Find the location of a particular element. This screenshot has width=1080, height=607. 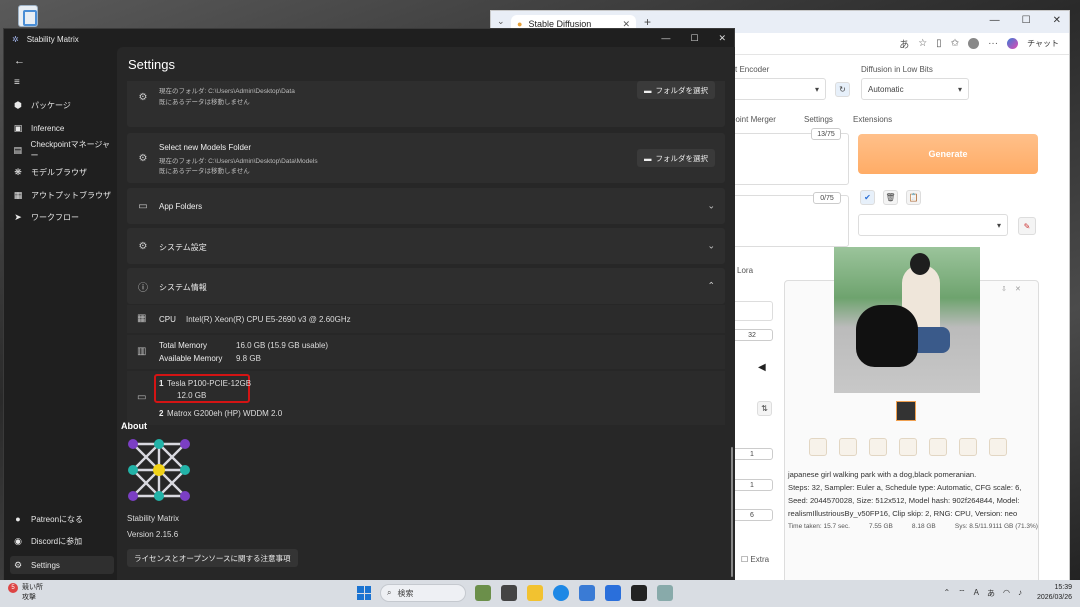

memory-icon: ▥ is located at coordinates (142, 351).